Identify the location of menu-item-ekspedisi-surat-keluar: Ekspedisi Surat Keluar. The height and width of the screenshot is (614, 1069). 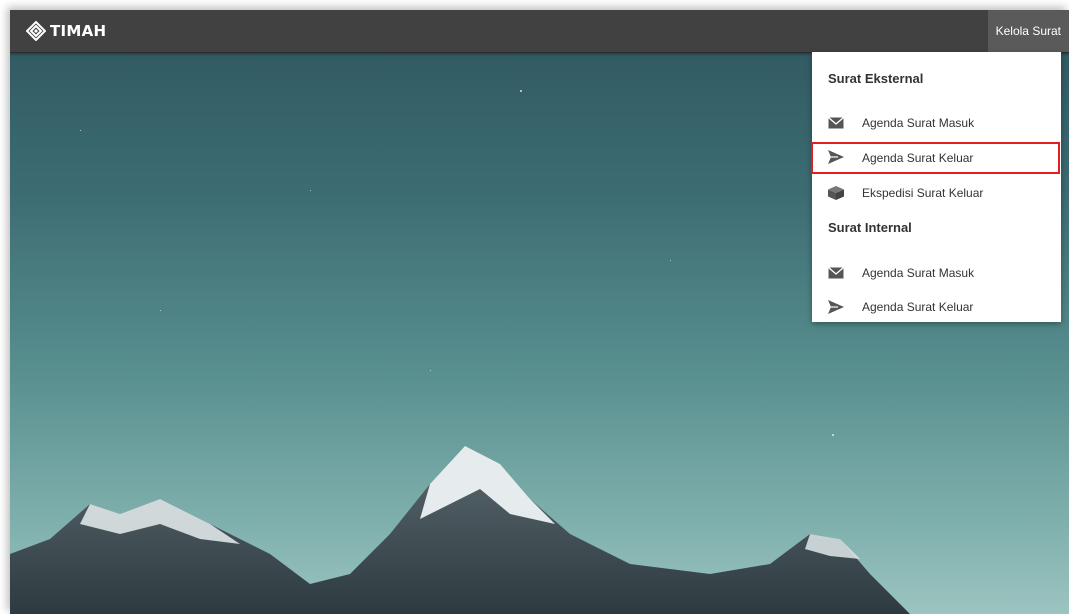
(936, 193).